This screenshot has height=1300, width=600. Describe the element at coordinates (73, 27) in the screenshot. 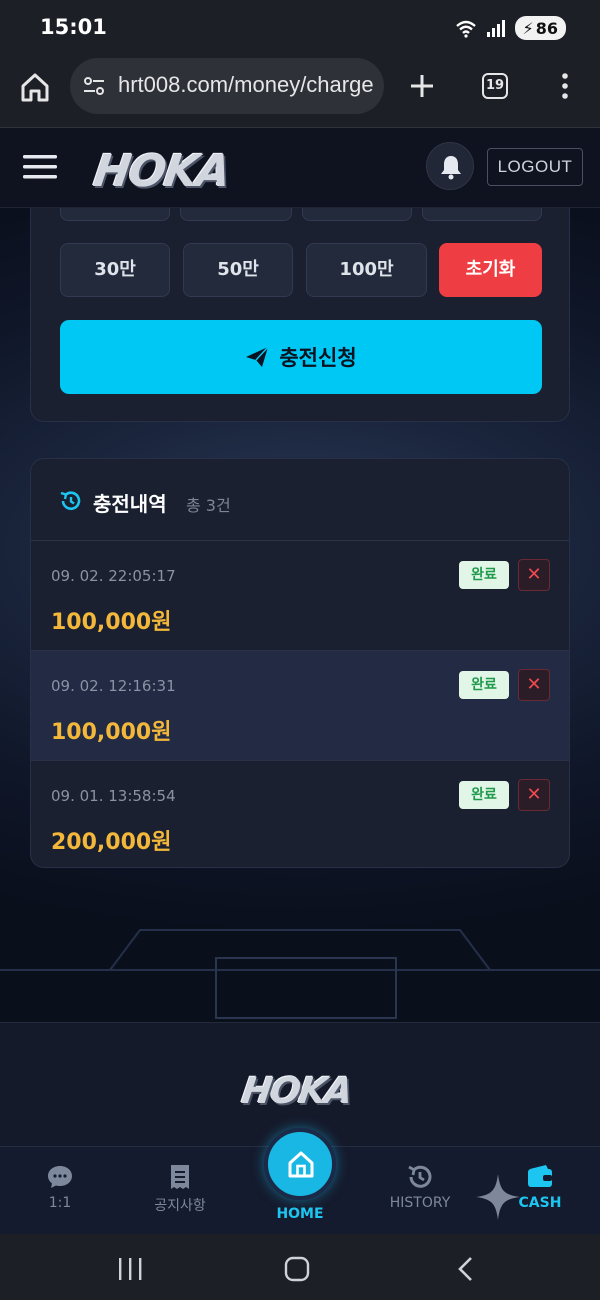

I see `status-time: 15:01` at that location.